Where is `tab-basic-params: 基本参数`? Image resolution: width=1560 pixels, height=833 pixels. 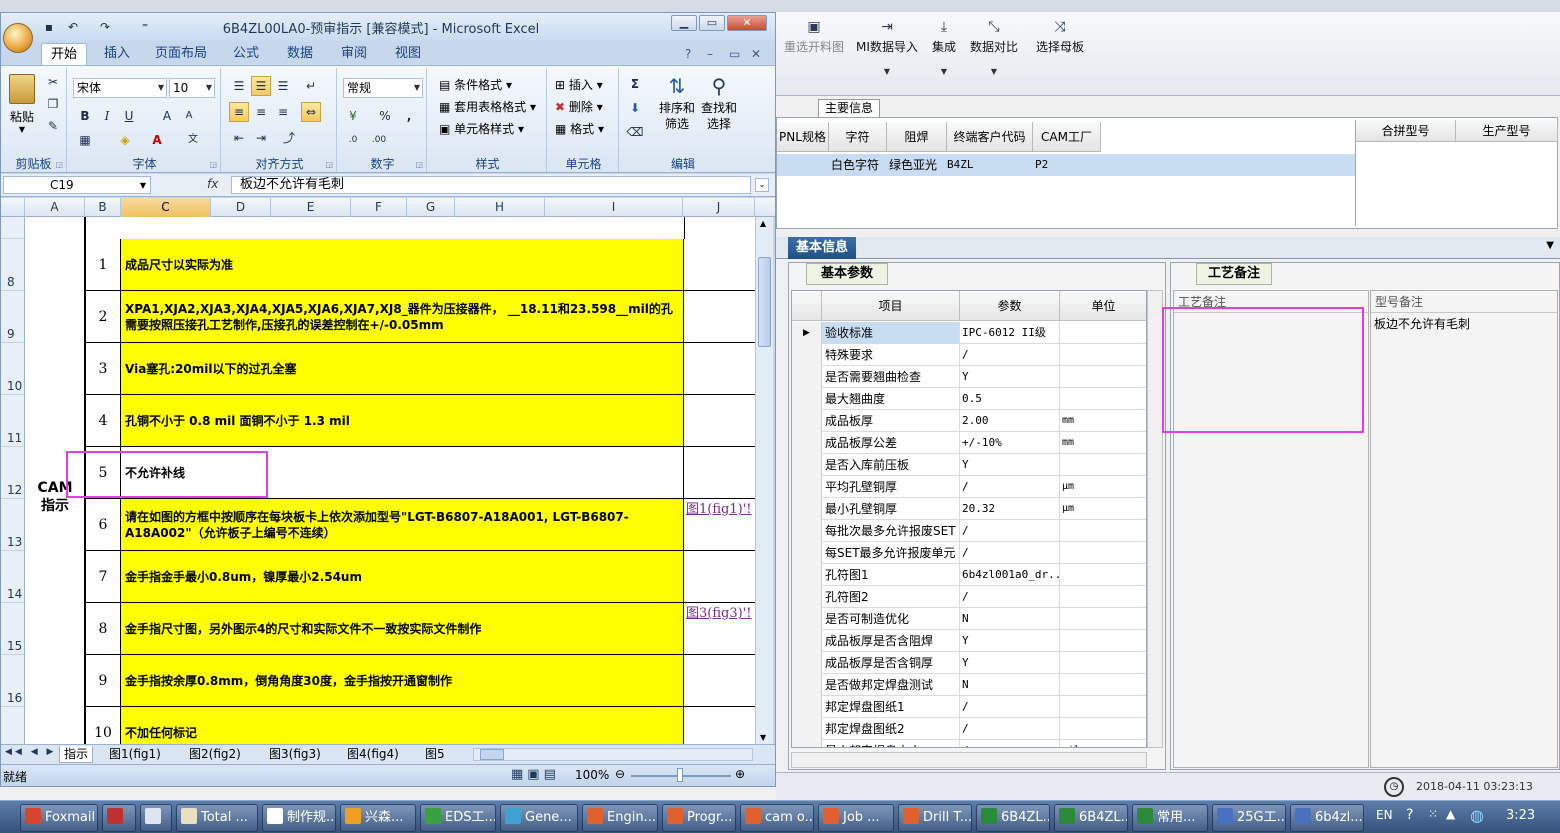
tab-basic-params: 基本参数 is located at coordinates (847, 274).